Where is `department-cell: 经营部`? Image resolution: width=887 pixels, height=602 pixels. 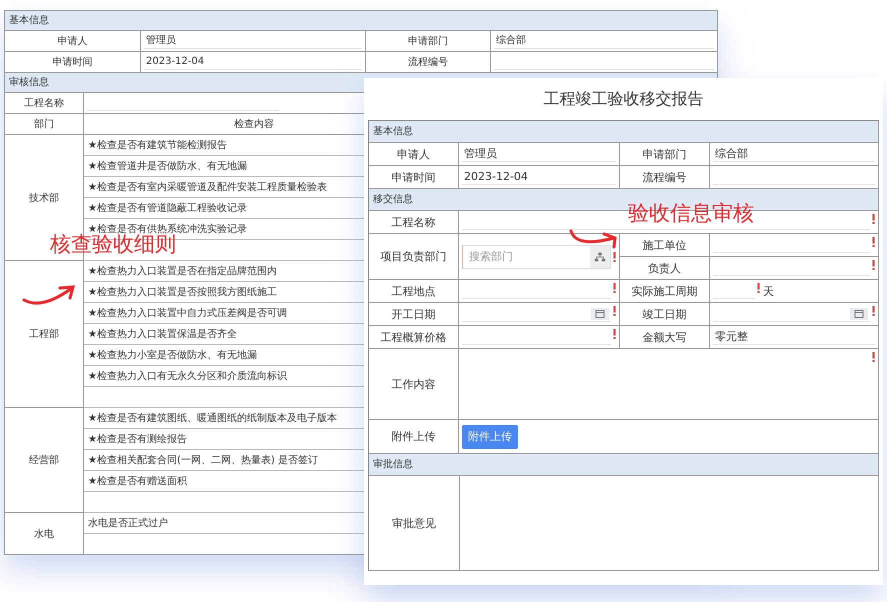 department-cell: 经营部 is located at coordinates (44, 460).